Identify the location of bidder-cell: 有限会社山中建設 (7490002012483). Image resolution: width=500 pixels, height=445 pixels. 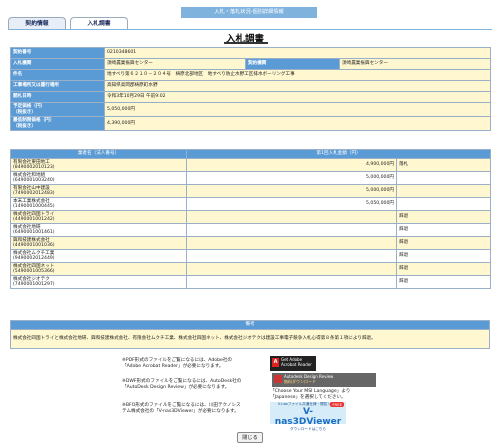
(98, 191).